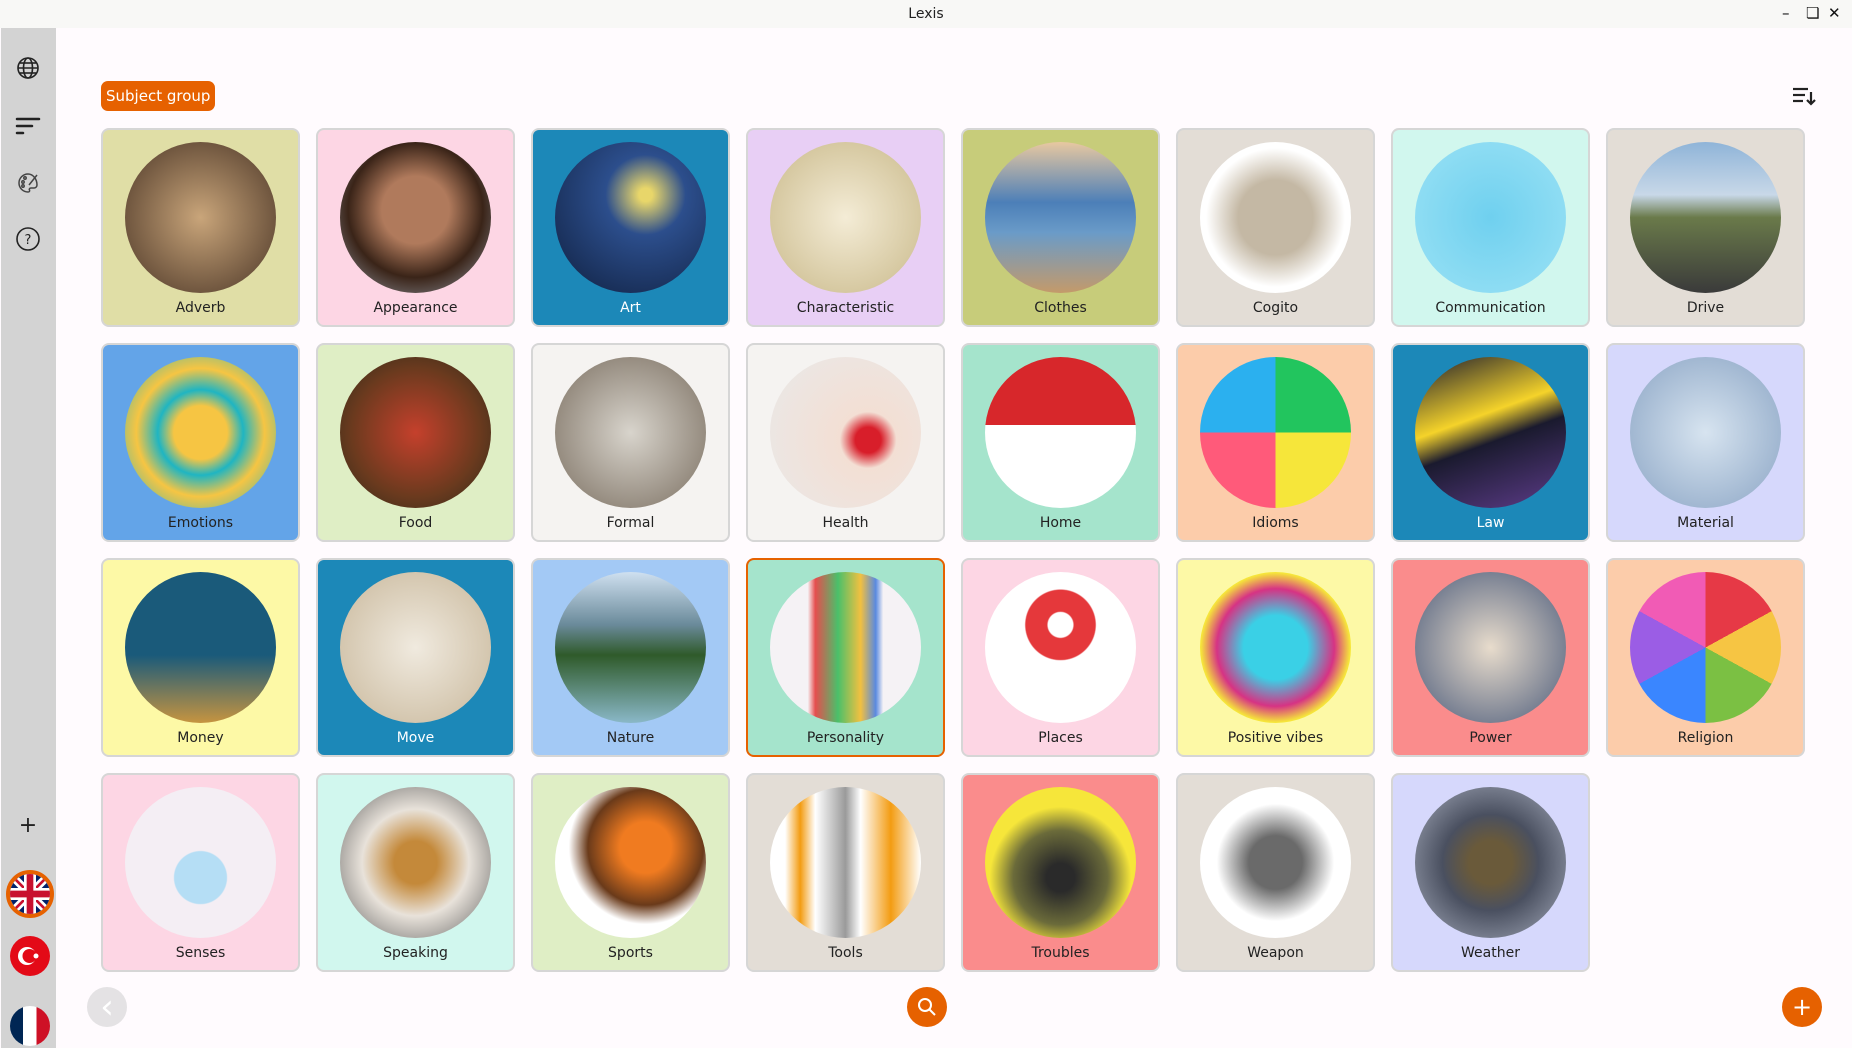 The image size is (1852, 1048). I want to click on subject-label: Personality, so click(845, 738).